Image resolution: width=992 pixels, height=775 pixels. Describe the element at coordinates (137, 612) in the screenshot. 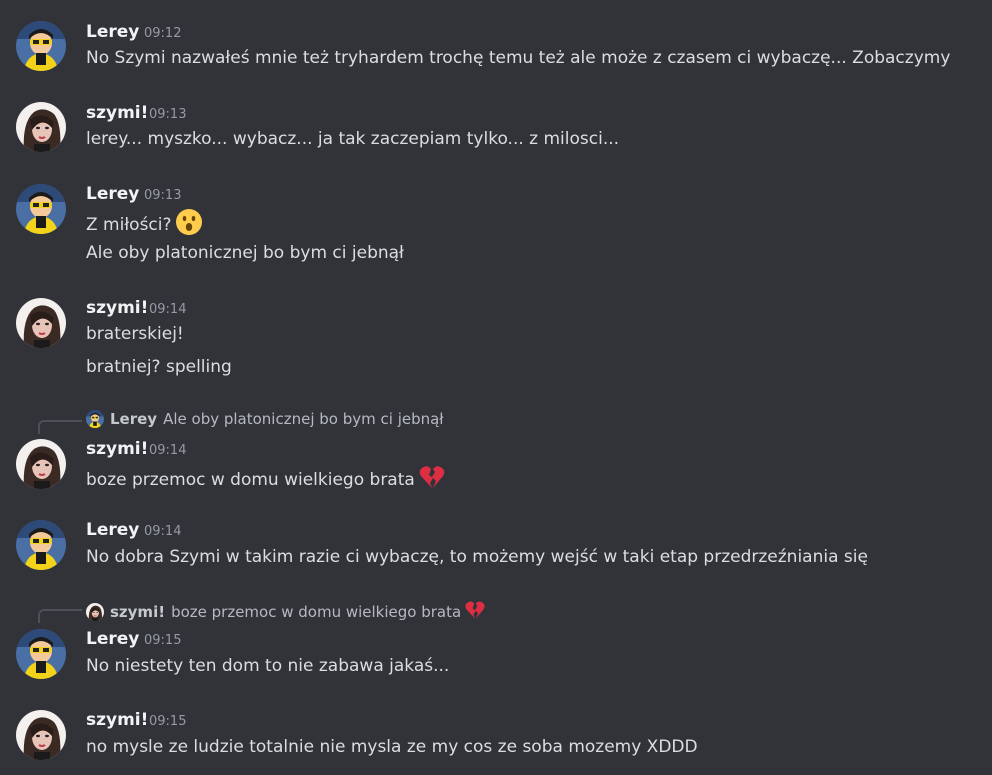

I see `reply-author: szymi!` at that location.